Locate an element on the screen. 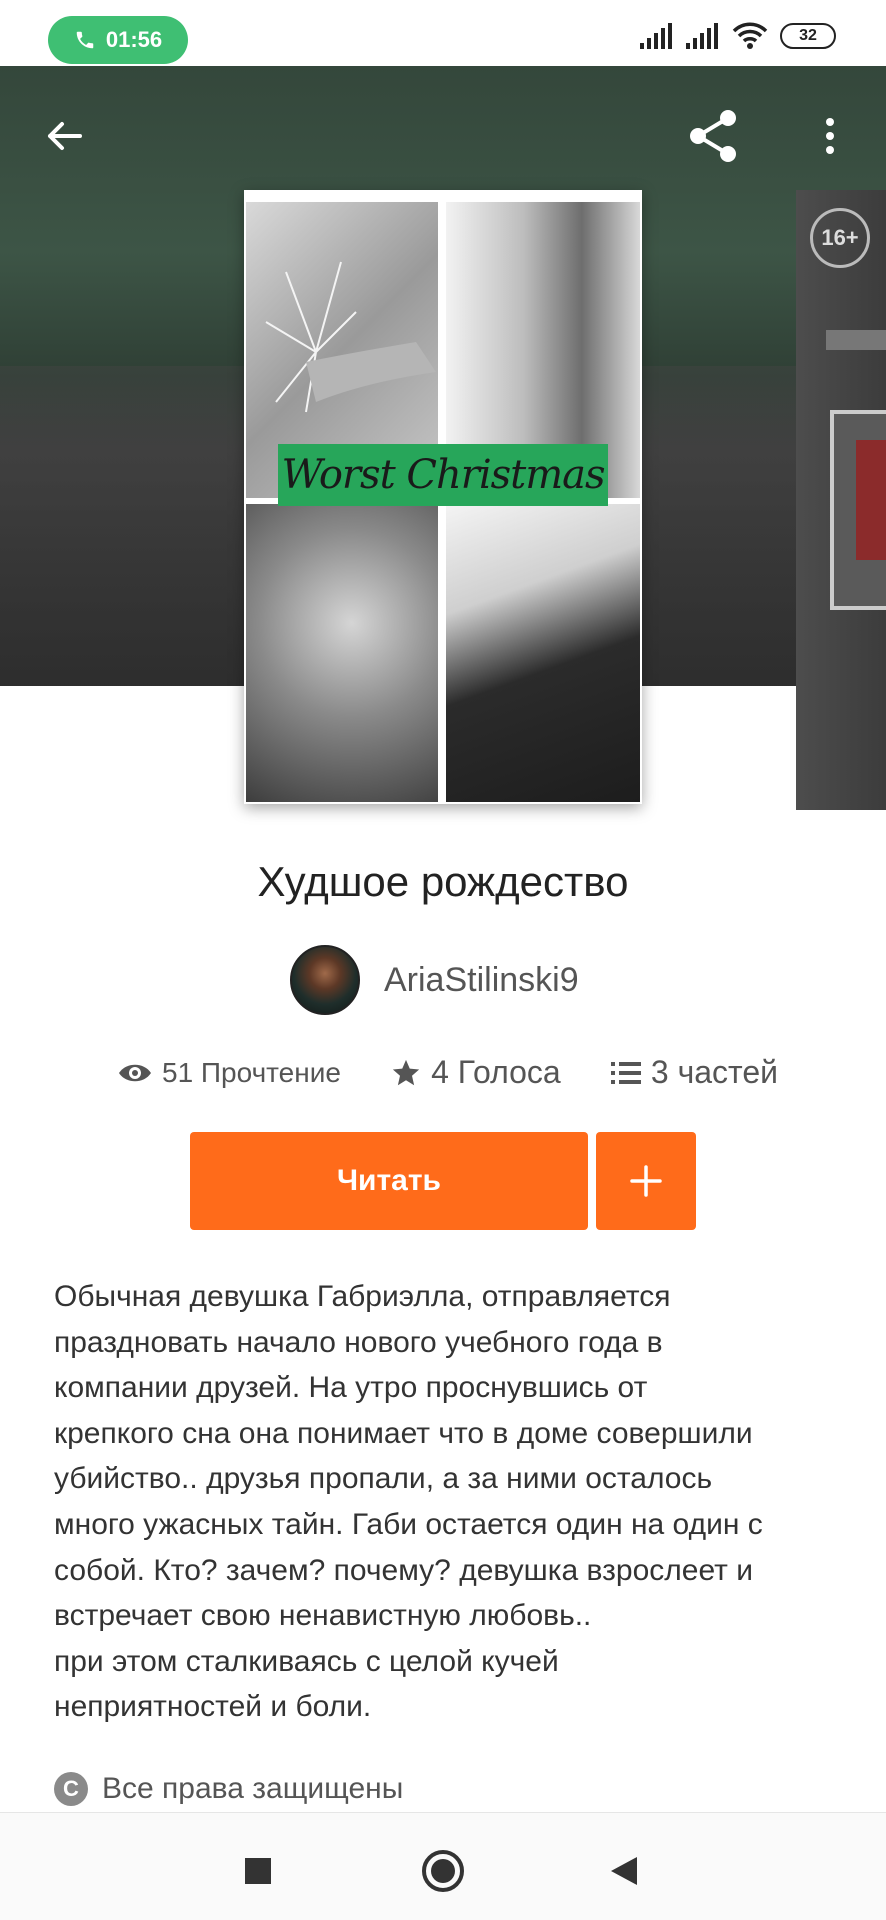 The width and height of the screenshot is (886, 1920). triangle-back-icon is located at coordinates (624, 1871).